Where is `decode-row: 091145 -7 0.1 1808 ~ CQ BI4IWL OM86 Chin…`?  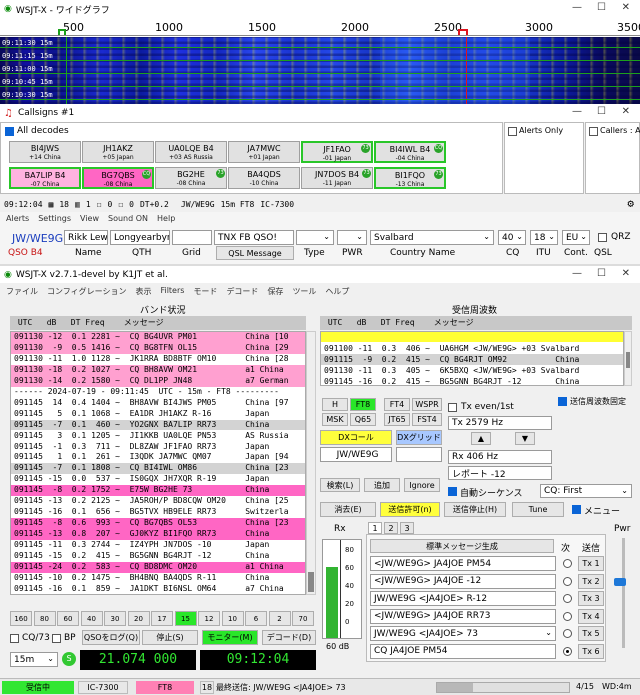 decode-row: 091145 -7 0.1 1808 ~ CQ BI4IWL OM86 Chin… is located at coordinates (158, 469).